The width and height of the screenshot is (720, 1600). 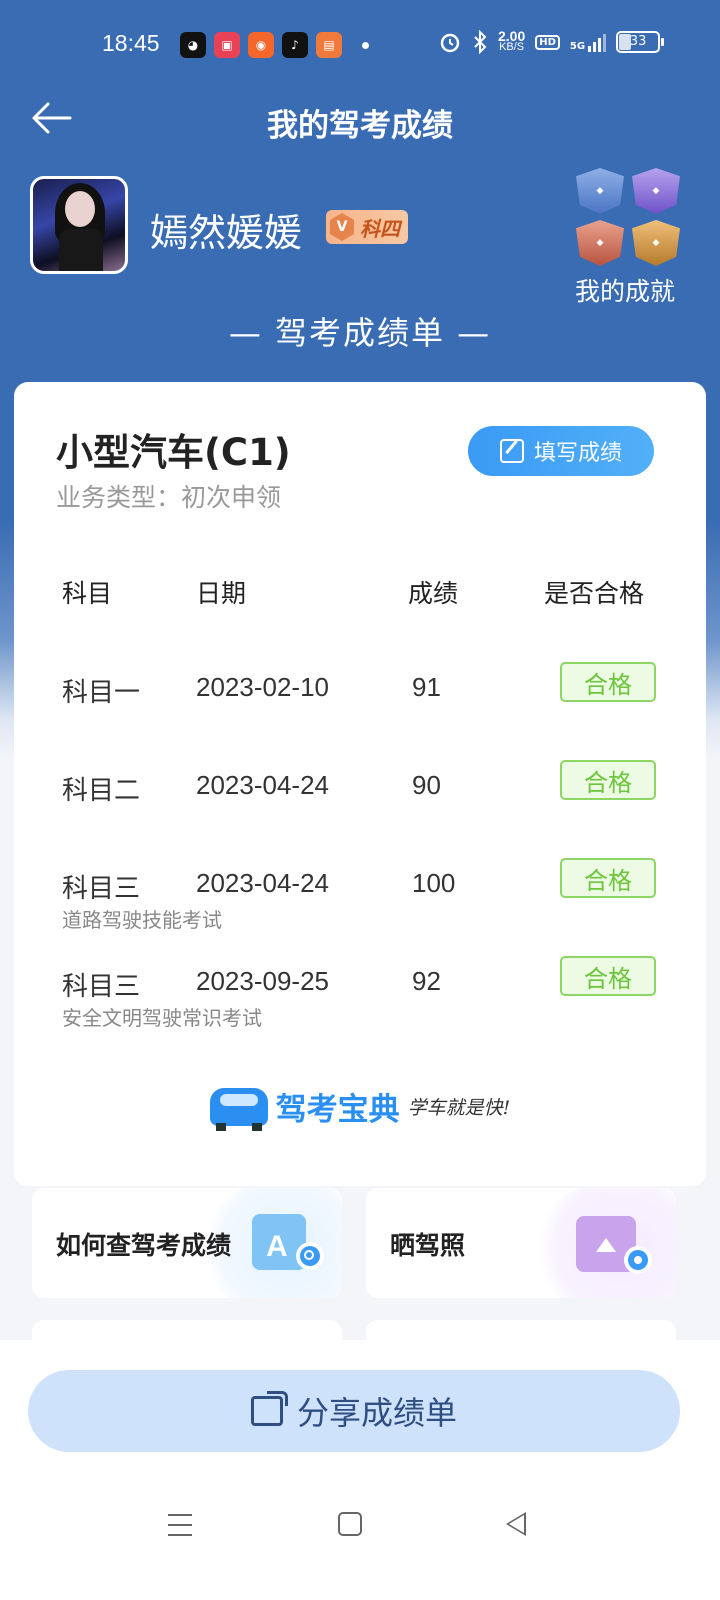 What do you see at coordinates (459, 1108) in the screenshot?
I see `brand-slogan: 学车就是快!` at bounding box center [459, 1108].